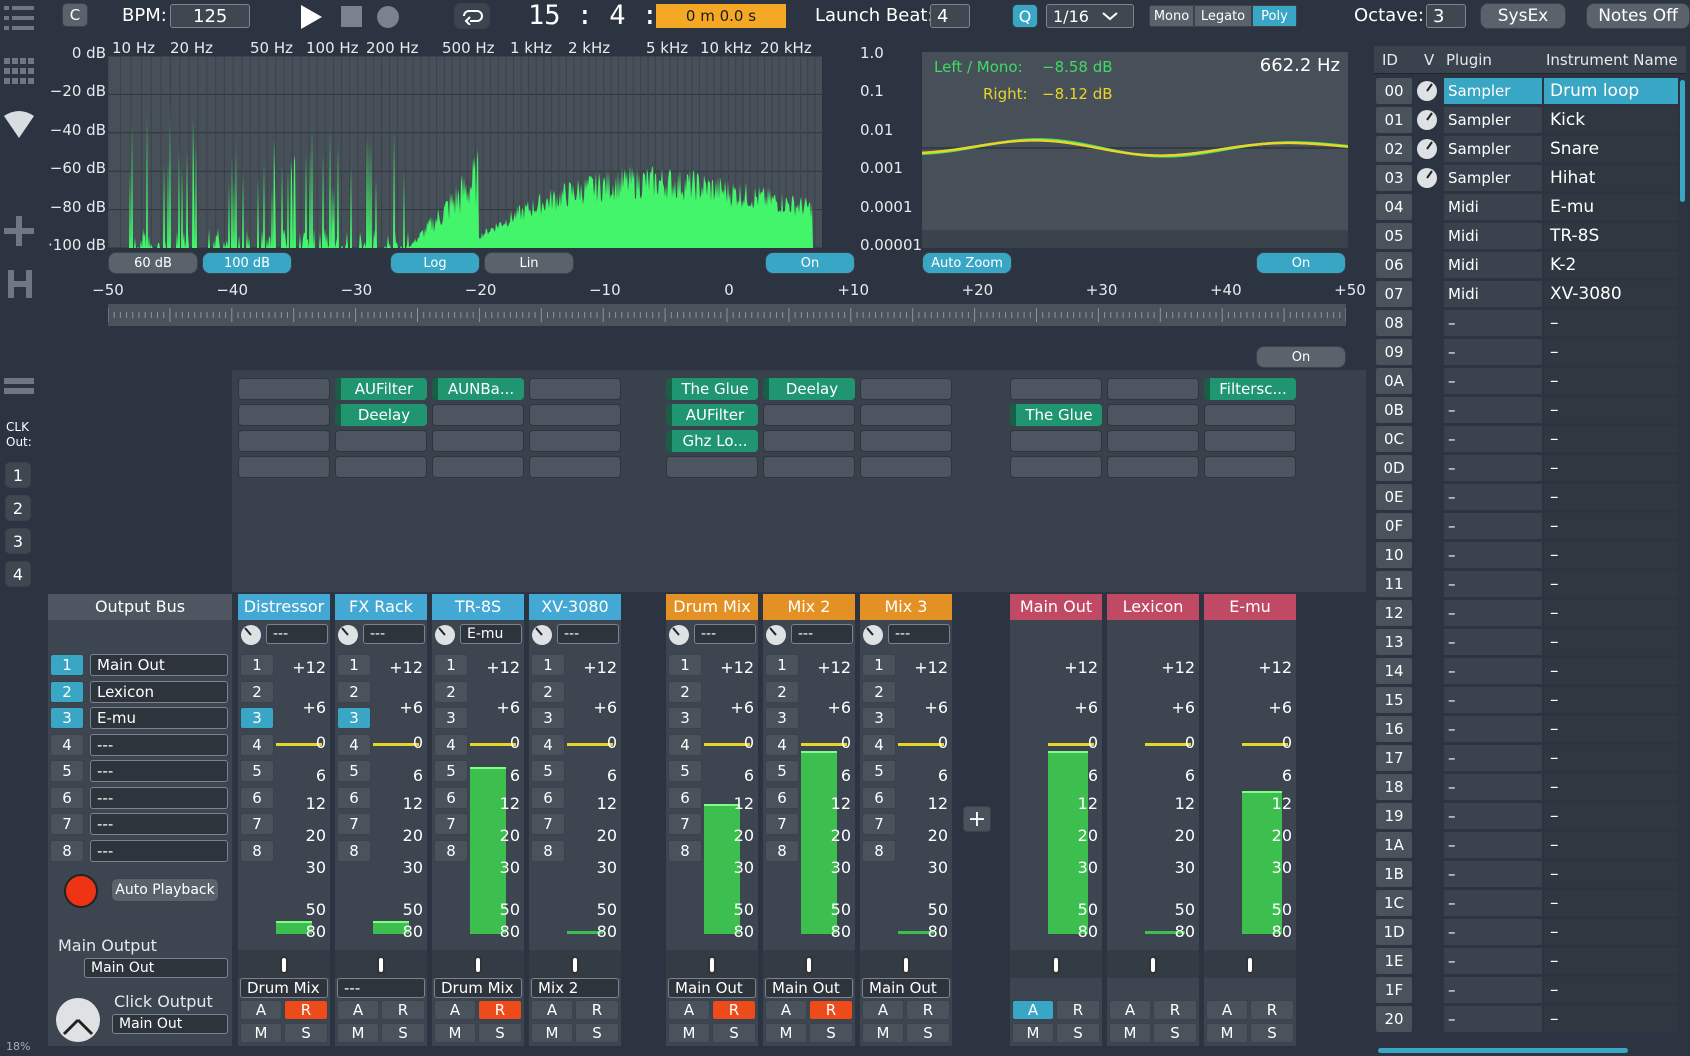  What do you see at coordinates (170, 1024) in the screenshot?
I see `click-output-field: Main Out` at bounding box center [170, 1024].